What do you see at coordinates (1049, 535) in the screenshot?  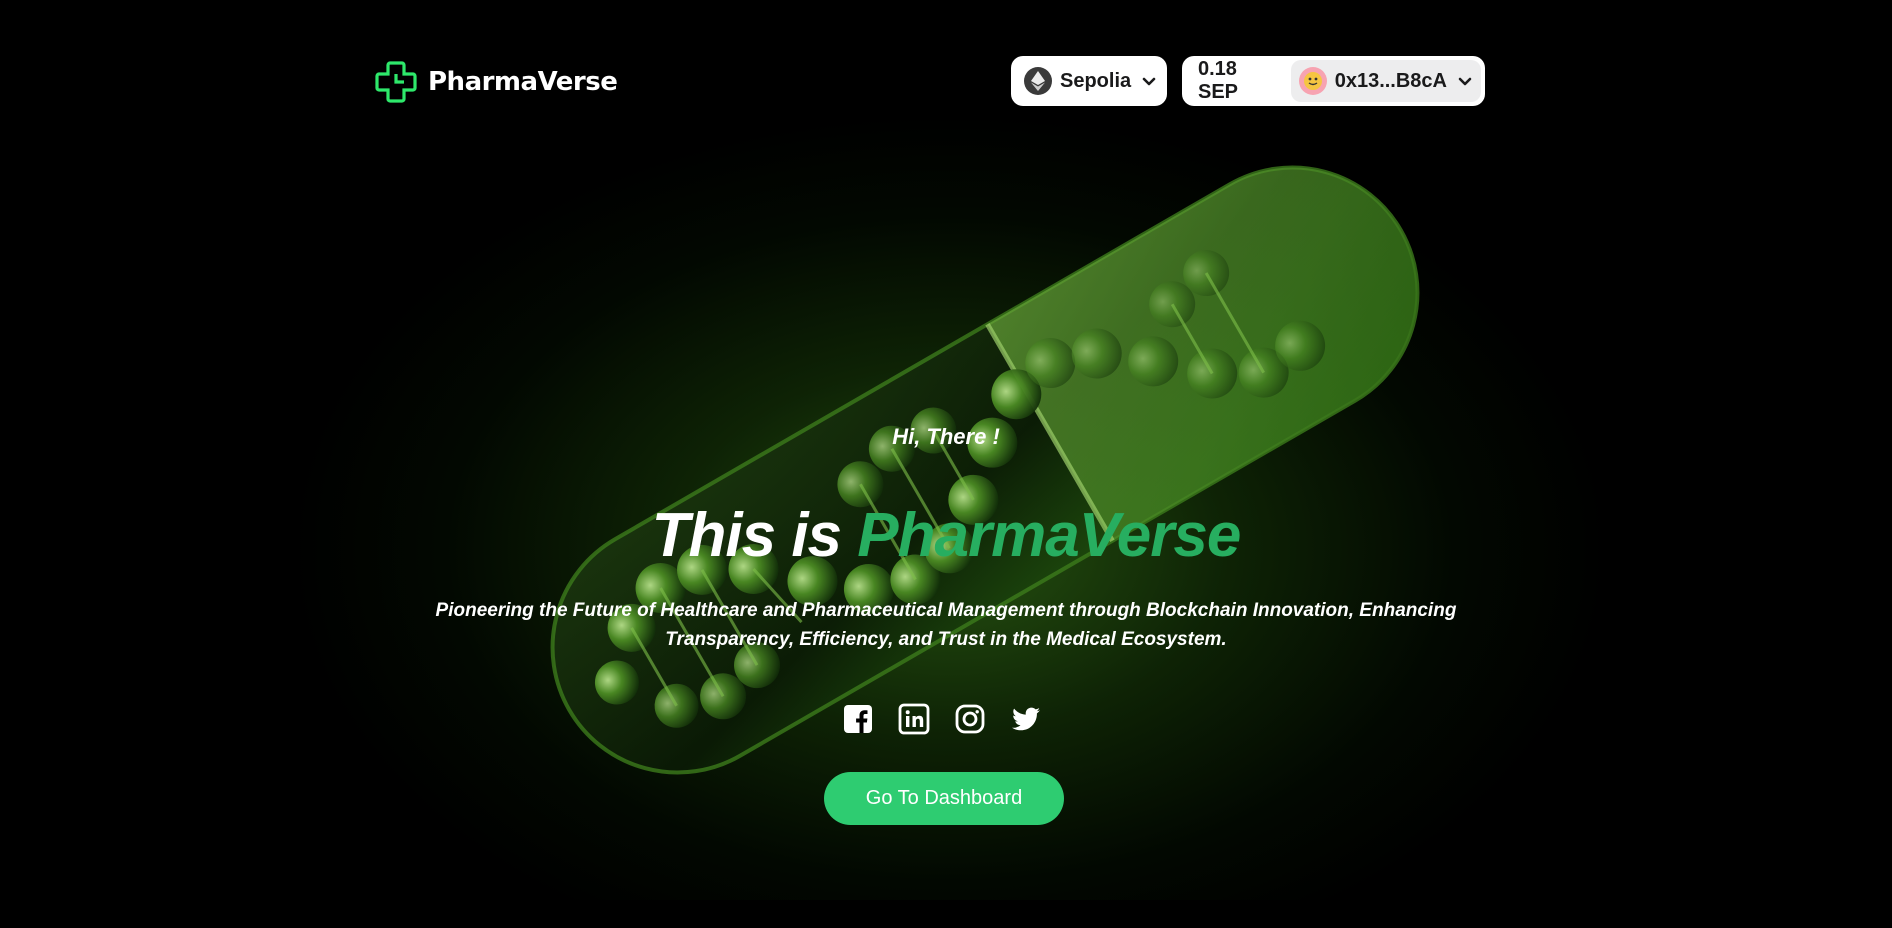 I see `headline-accent: PharmaVerse` at bounding box center [1049, 535].